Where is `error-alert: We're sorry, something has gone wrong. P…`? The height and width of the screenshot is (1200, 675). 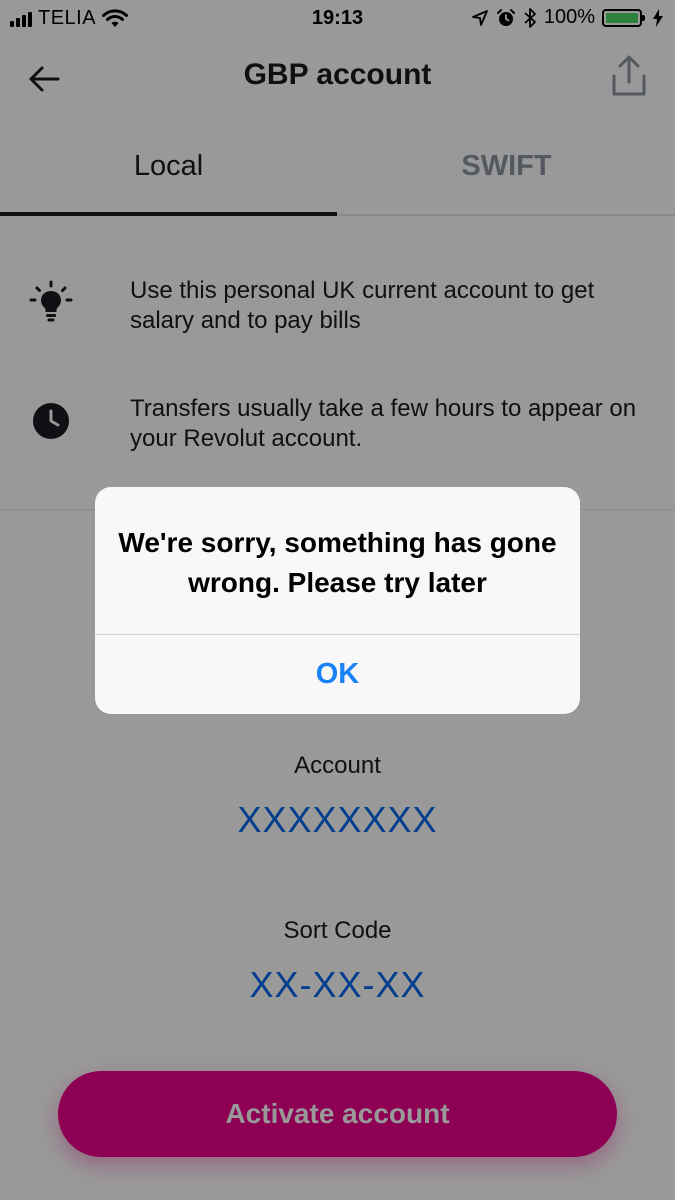 error-alert: We're sorry, something has gone wrong. P… is located at coordinates (337, 600).